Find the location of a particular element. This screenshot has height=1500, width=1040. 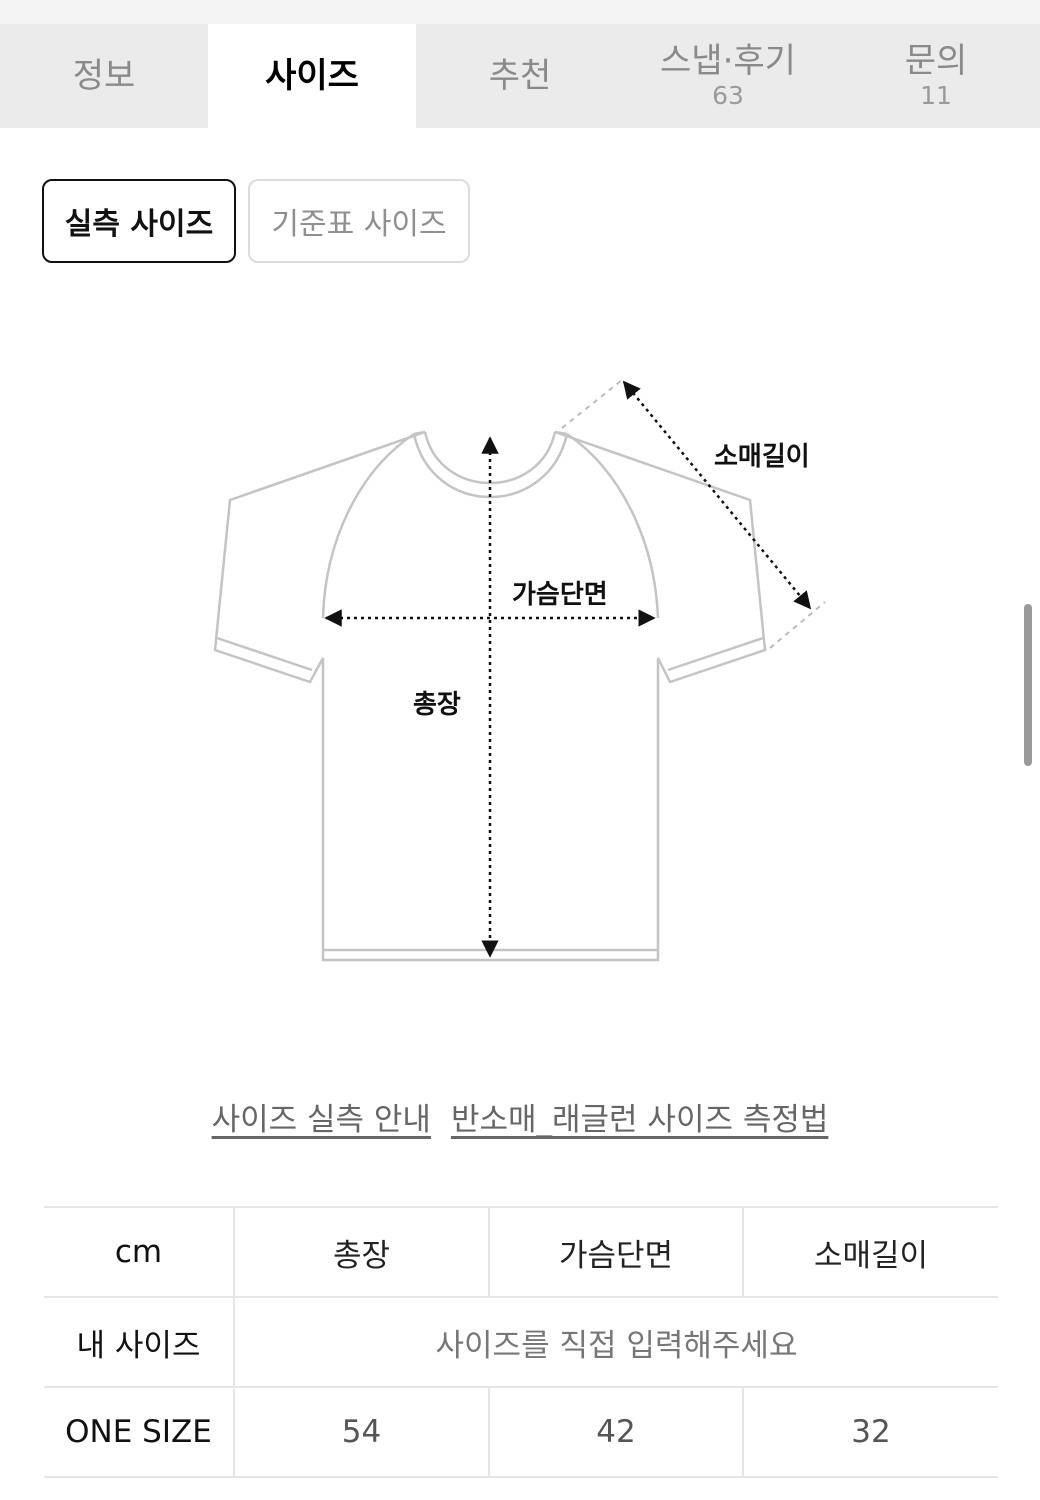

table-row: ONE SIZE 54 42 32 is located at coordinates (521, 1432).